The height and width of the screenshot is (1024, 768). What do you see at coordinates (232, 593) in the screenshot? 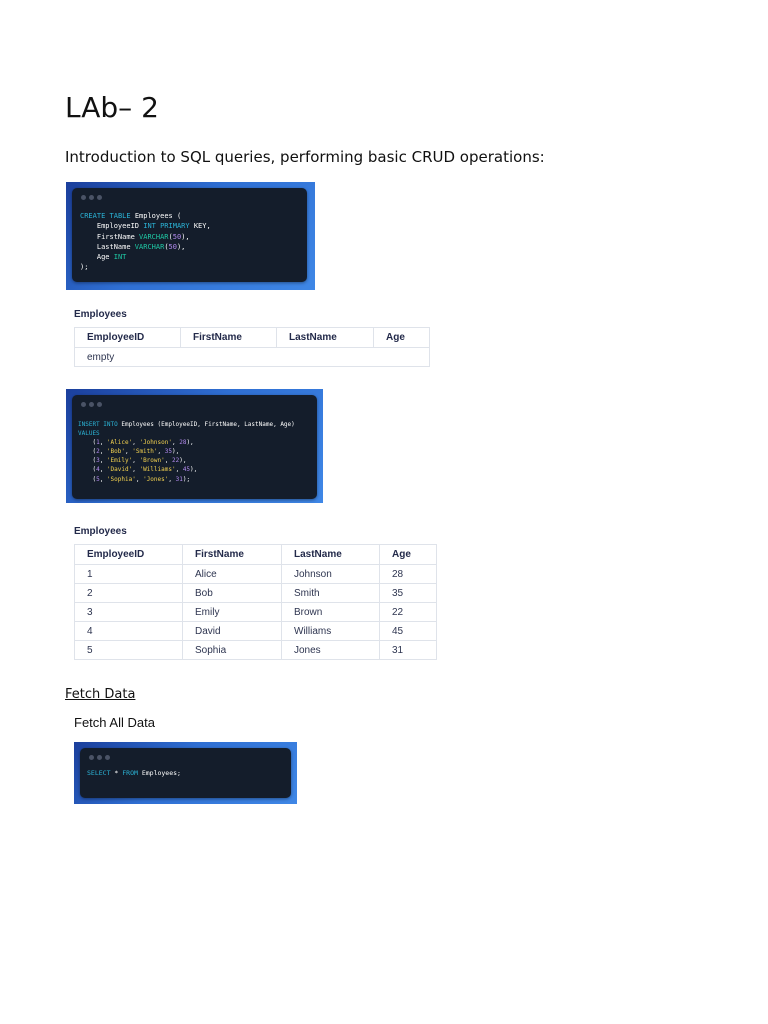
I see `cell: Bob` at bounding box center [232, 593].